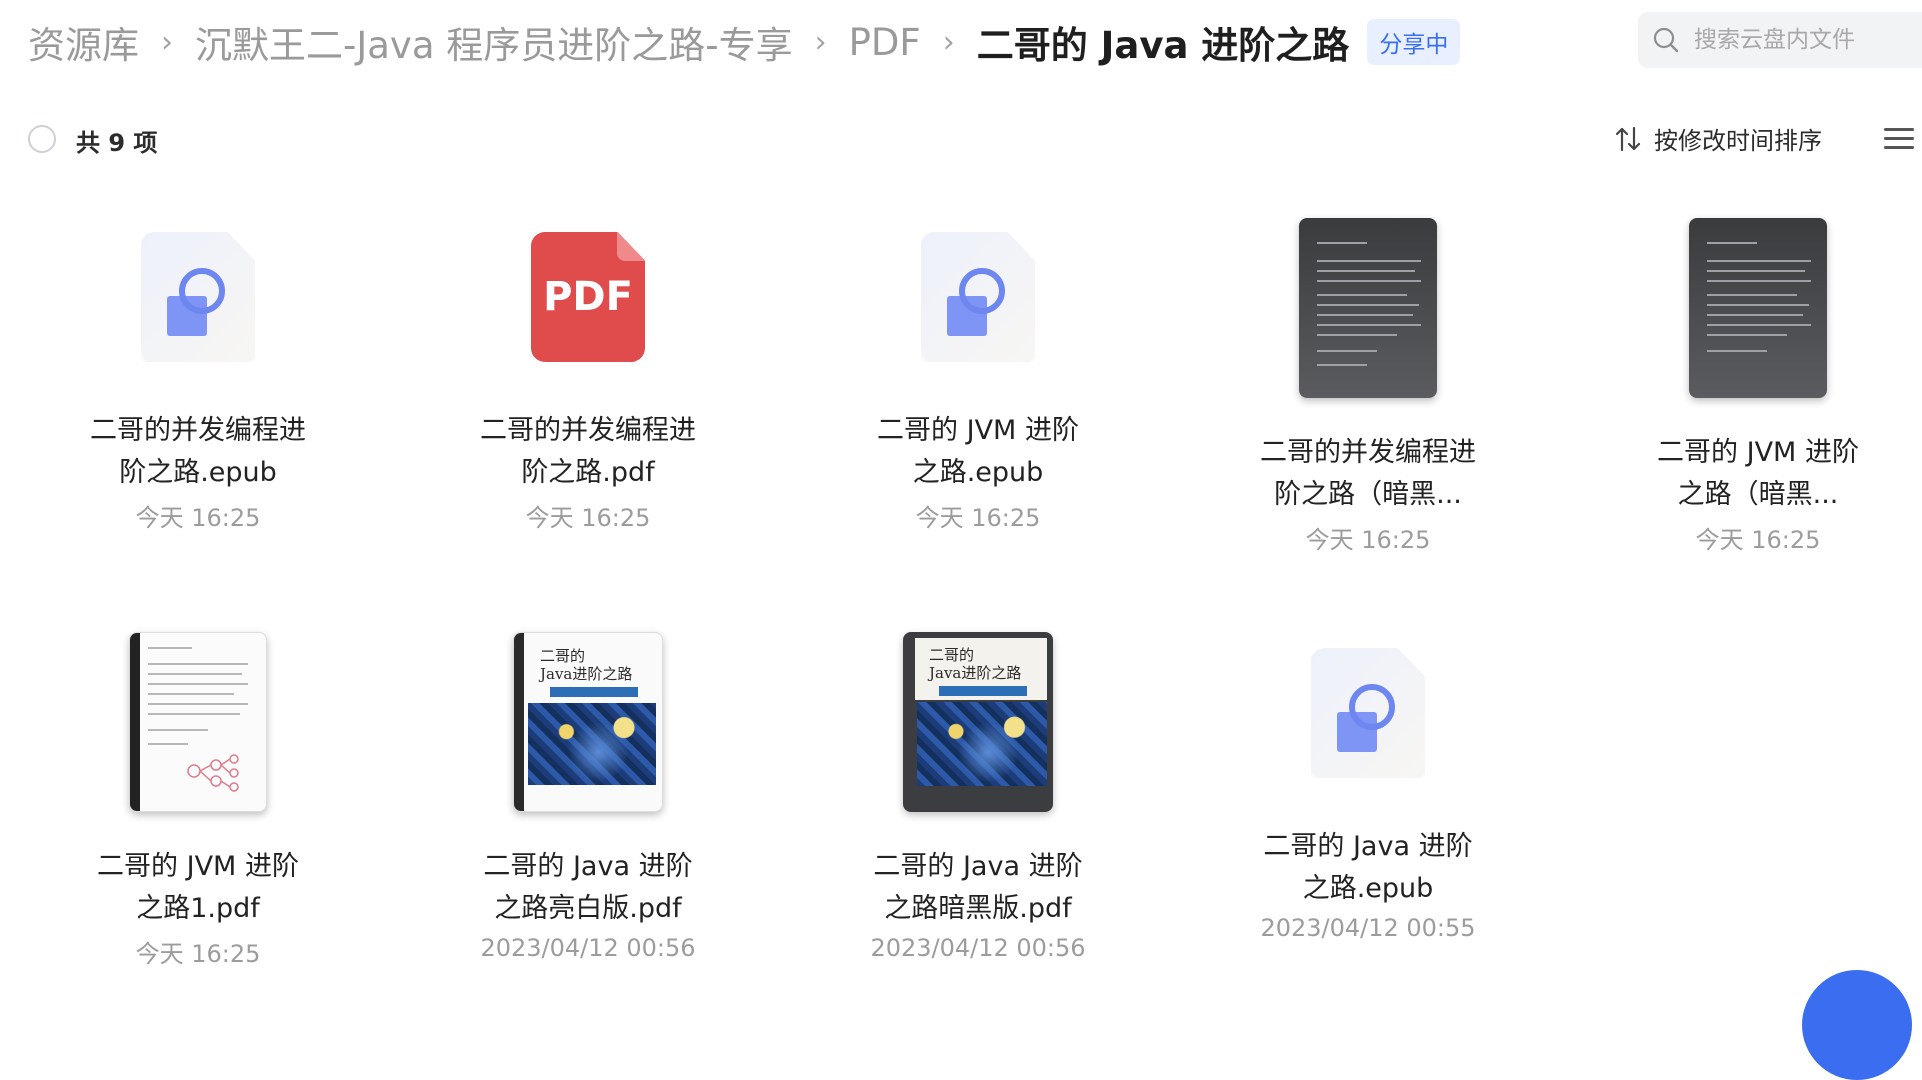 The image size is (1922, 1080). Describe the element at coordinates (978, 451) in the screenshot. I see `file-name: 二哥的 JVM 进阶之路.epub` at that location.